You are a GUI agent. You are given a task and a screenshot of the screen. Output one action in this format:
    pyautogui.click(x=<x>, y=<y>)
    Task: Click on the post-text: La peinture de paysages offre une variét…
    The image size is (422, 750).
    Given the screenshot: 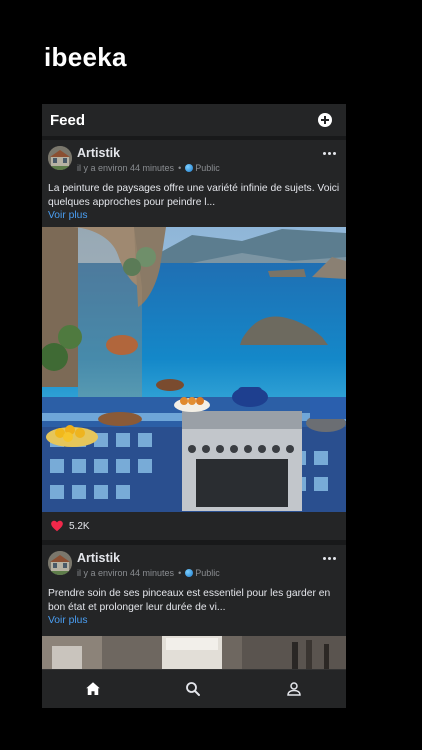 What is the action you would take?
    pyautogui.click(x=194, y=195)
    